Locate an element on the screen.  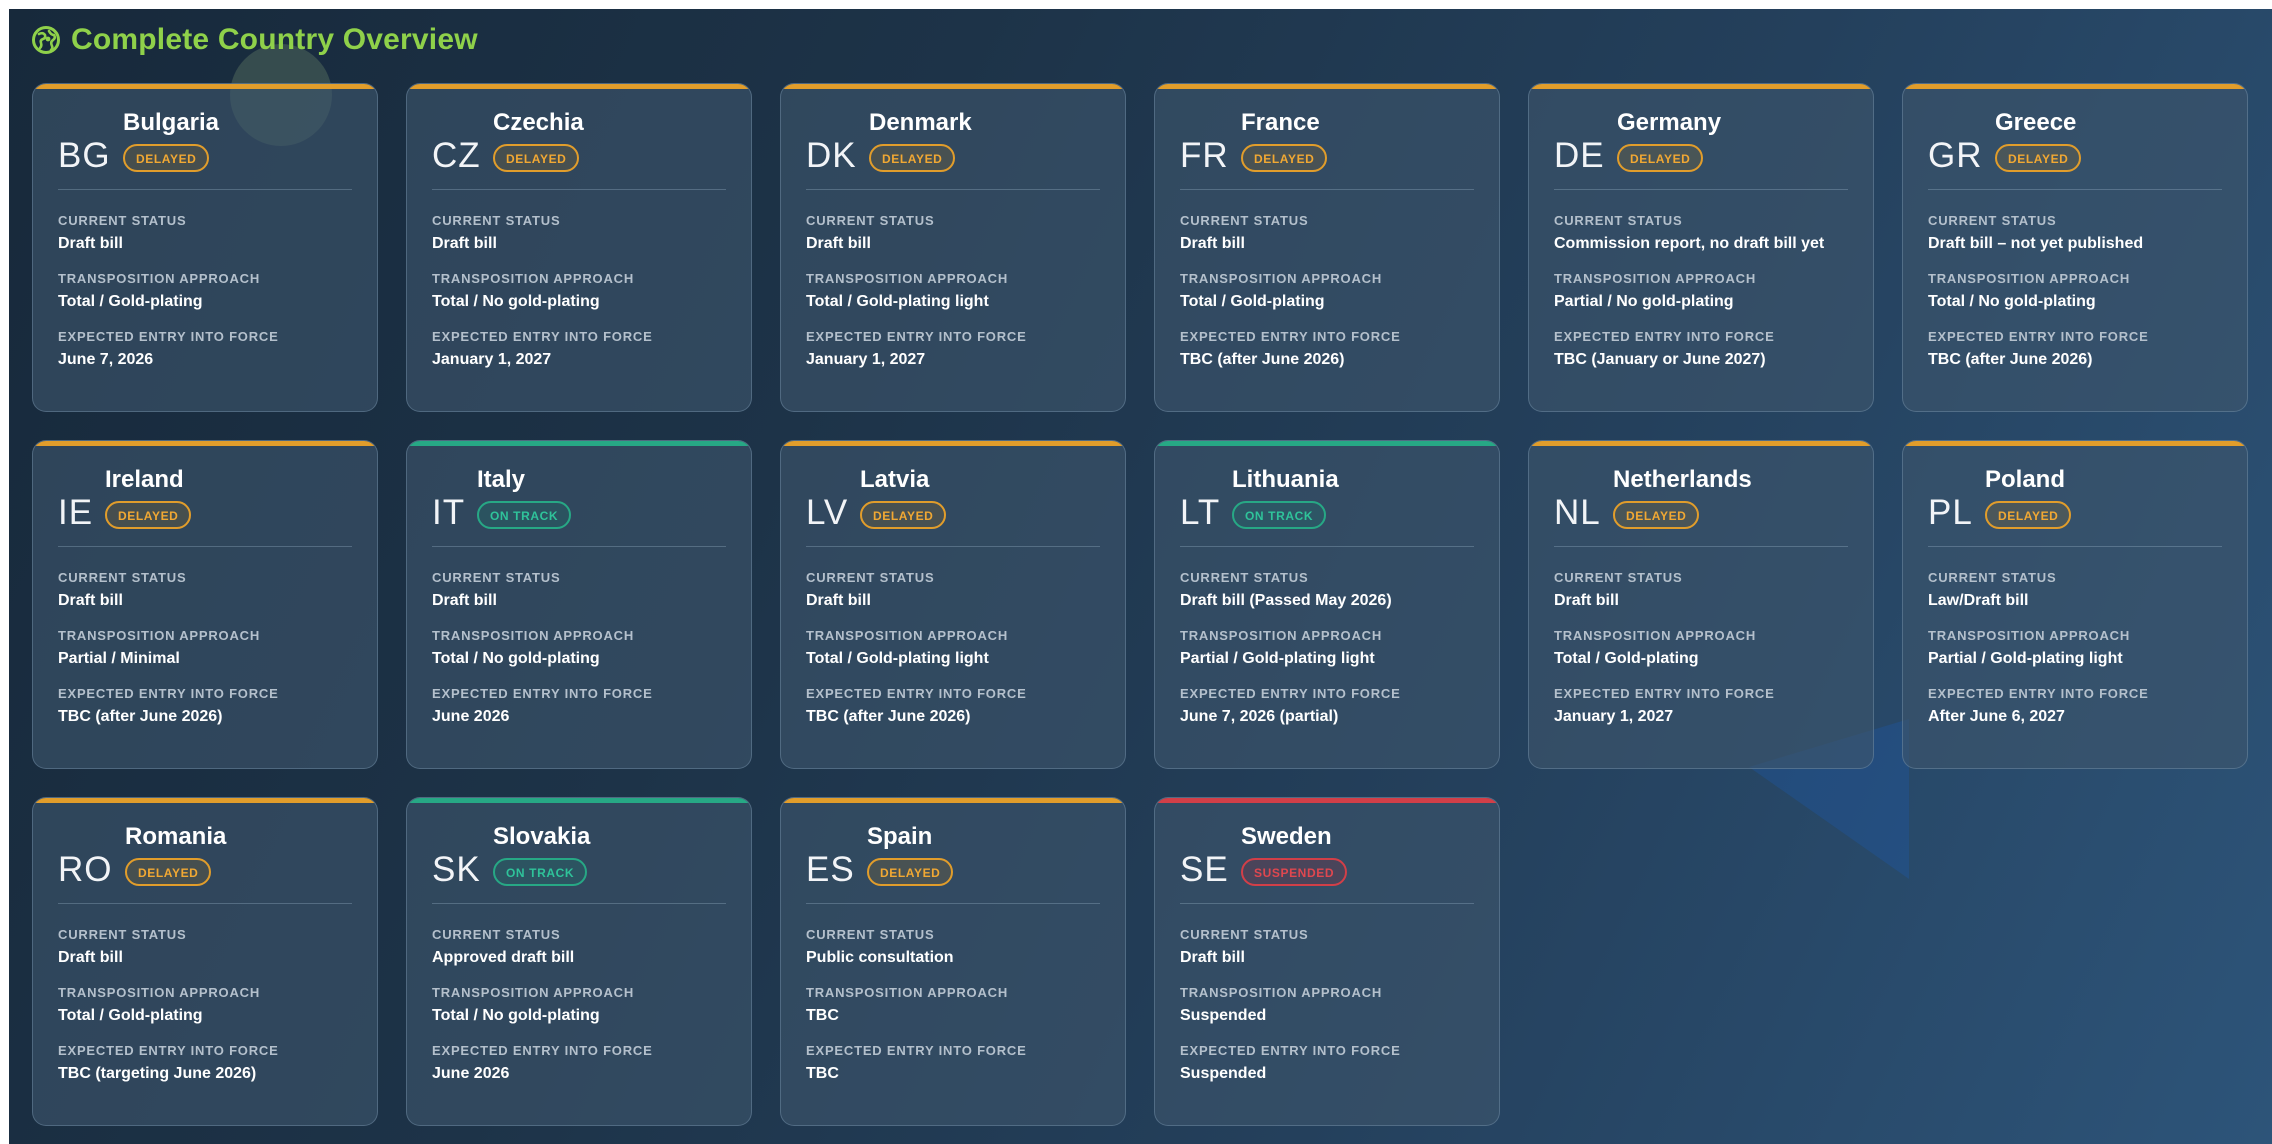
transposition-approach-value: Total / Gold-plating light is located at coordinates (897, 658).